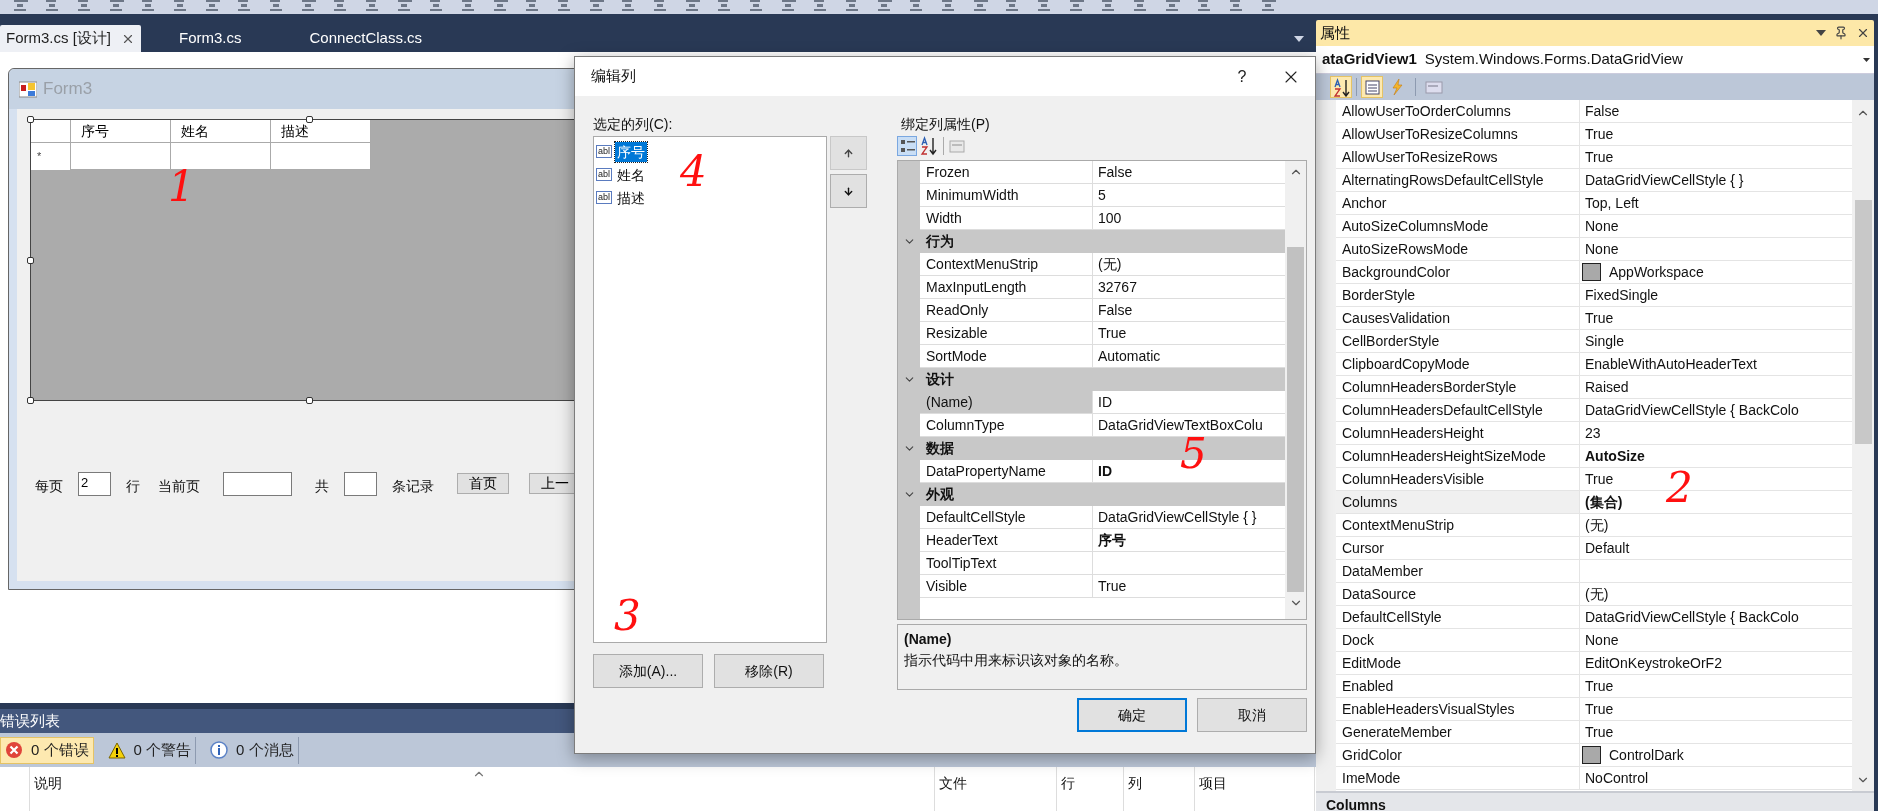 The width and height of the screenshot is (1878, 811). What do you see at coordinates (631, 174) in the screenshot?
I see `column-list-item: 姓名` at bounding box center [631, 174].